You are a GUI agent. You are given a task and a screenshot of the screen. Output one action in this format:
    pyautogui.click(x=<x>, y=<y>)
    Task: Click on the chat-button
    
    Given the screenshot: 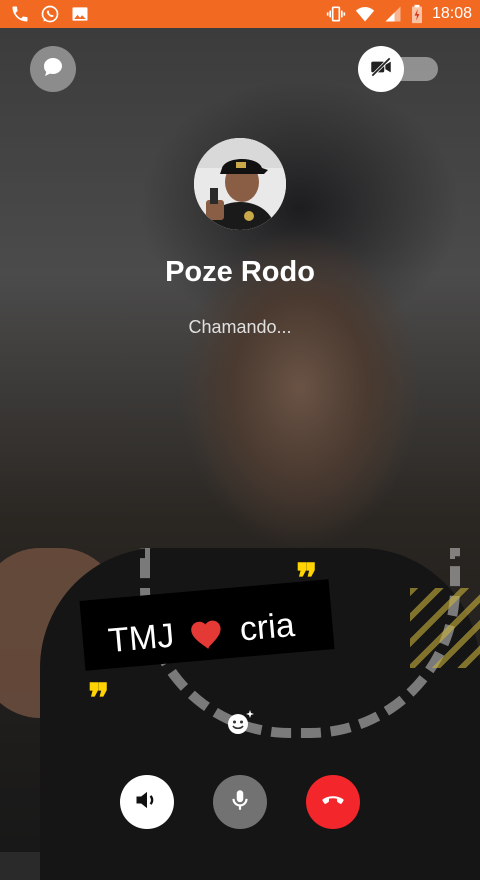 What is the action you would take?
    pyautogui.click(x=53, y=69)
    